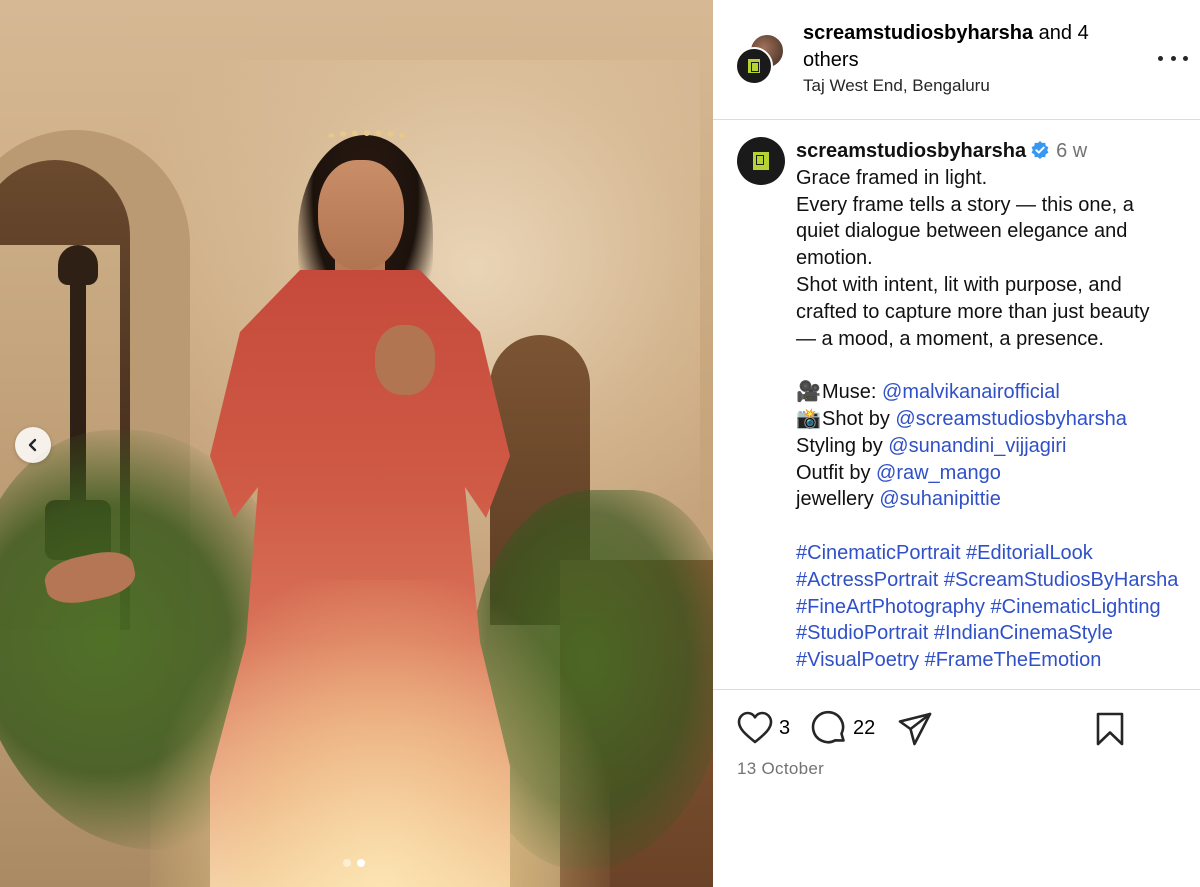  I want to click on more-options-button, so click(1173, 58).